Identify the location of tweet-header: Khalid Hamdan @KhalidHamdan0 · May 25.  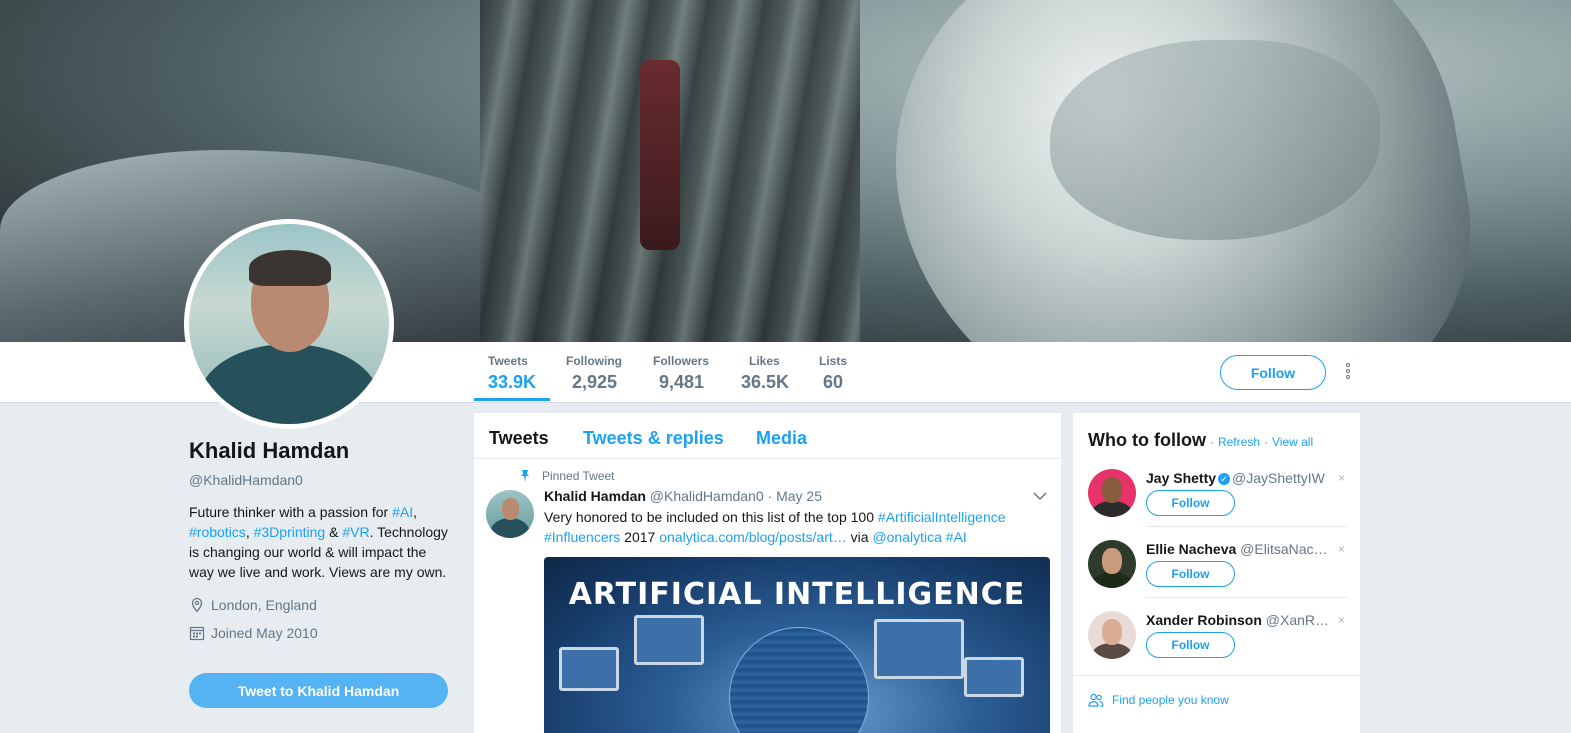
(683, 496).